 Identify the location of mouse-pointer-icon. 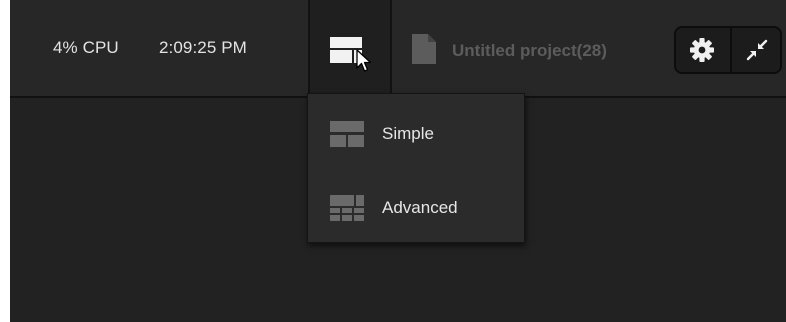
(364, 60).